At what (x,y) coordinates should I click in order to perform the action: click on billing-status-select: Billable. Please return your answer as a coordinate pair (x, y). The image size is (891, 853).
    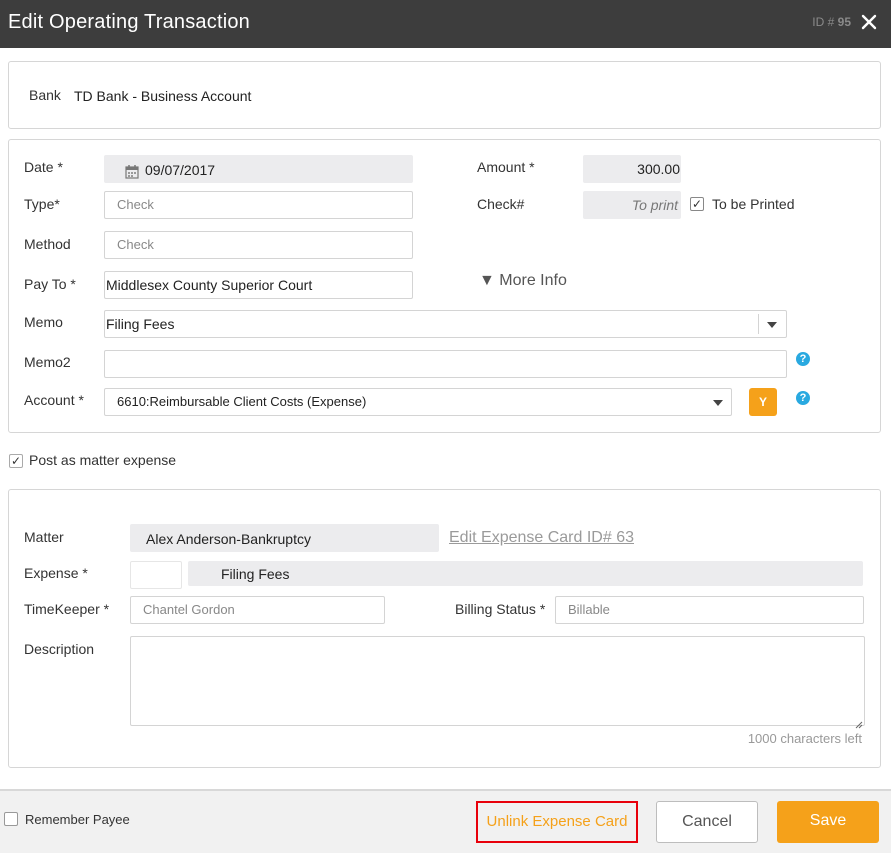
    Looking at the image, I should click on (709, 610).